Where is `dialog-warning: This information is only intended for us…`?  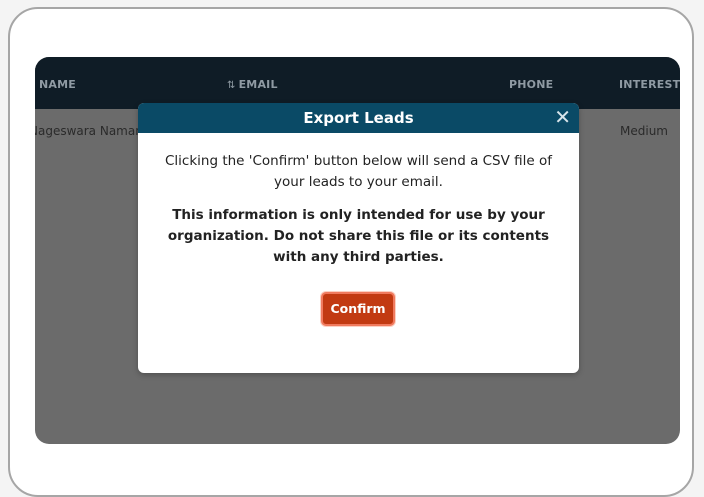 dialog-warning: This information is only intended for us… is located at coordinates (358, 236).